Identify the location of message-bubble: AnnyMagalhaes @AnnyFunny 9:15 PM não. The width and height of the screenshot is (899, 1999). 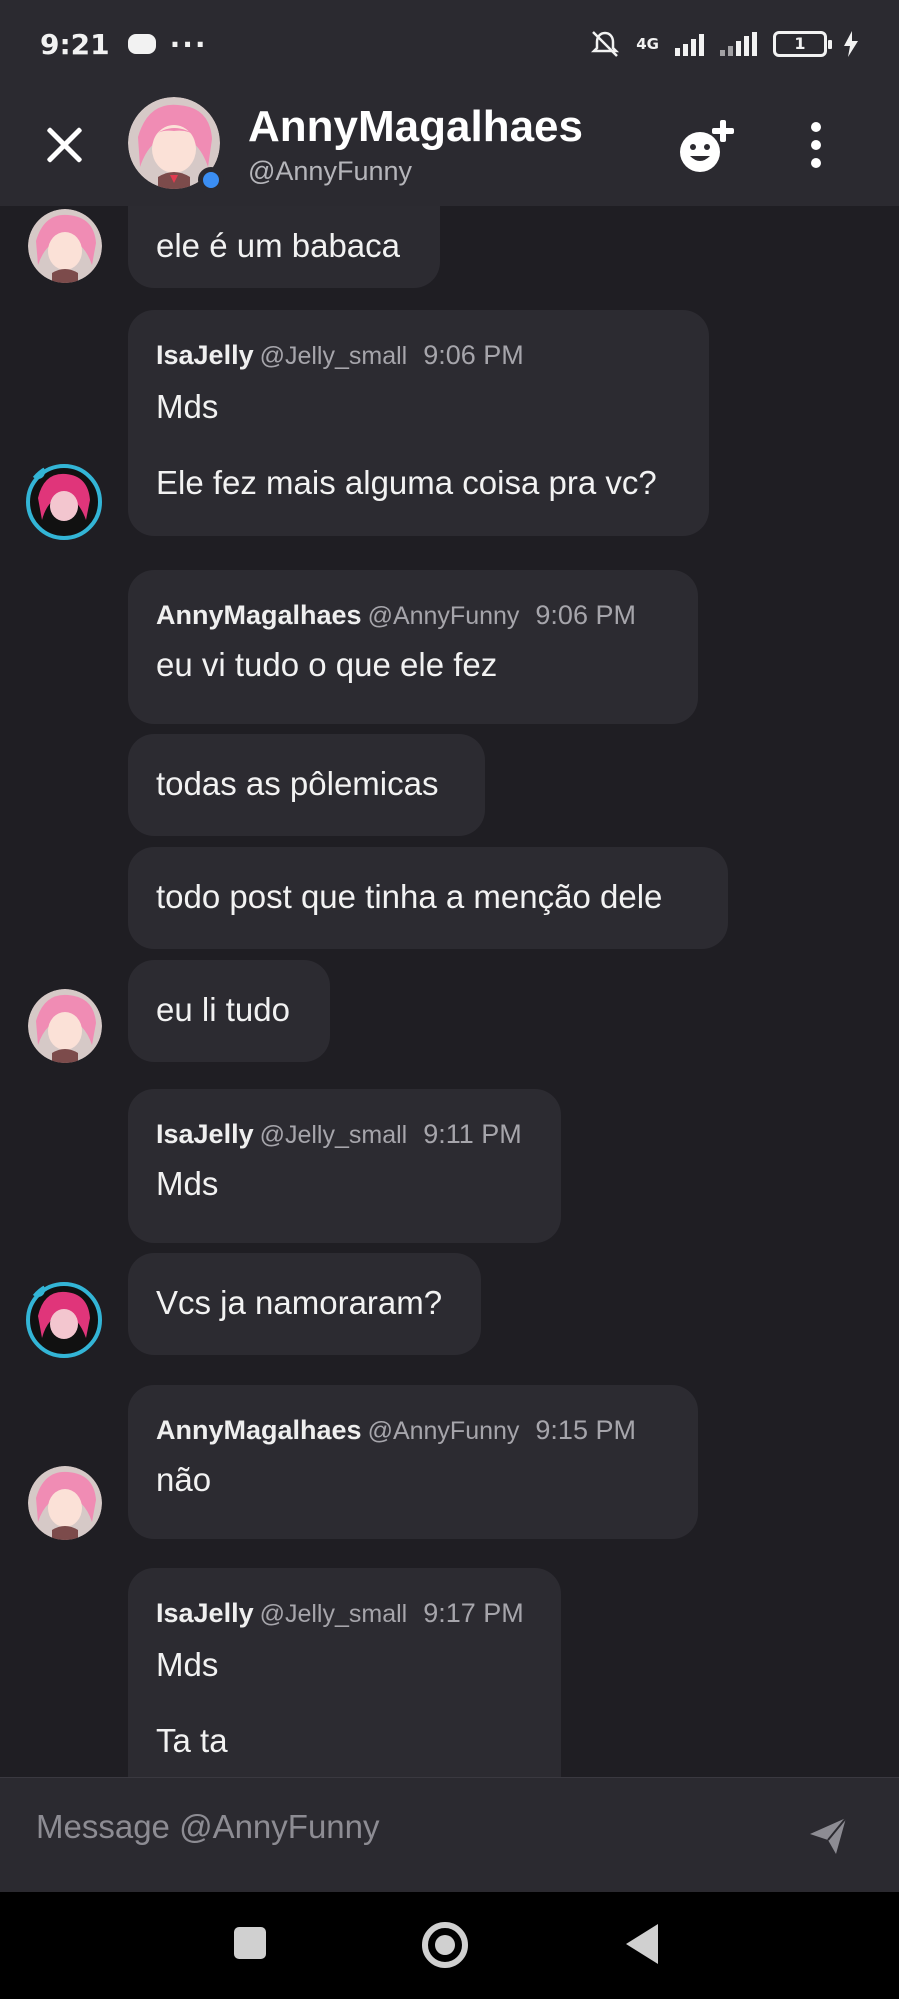
(413, 1462).